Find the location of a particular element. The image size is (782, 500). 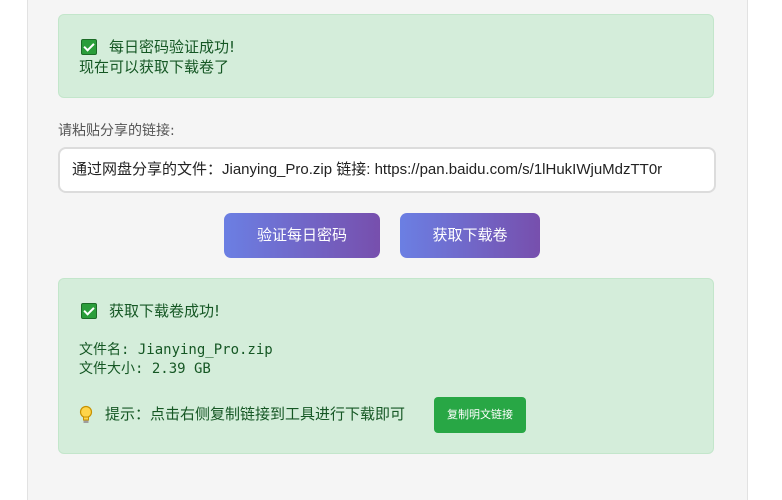

verify-daily-password-button: 验证每日密码 is located at coordinates (302, 235).